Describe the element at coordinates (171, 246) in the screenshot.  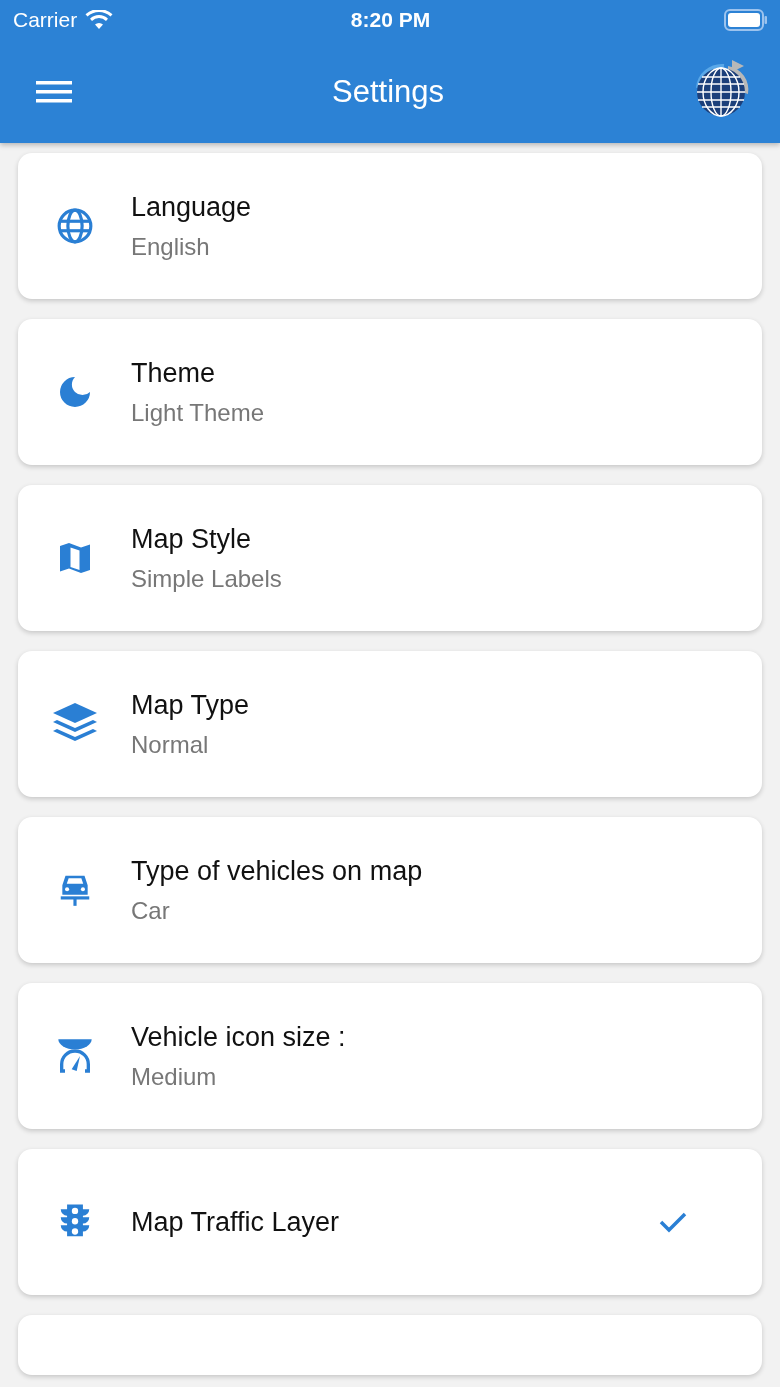
I see `setting-value: English` at that location.